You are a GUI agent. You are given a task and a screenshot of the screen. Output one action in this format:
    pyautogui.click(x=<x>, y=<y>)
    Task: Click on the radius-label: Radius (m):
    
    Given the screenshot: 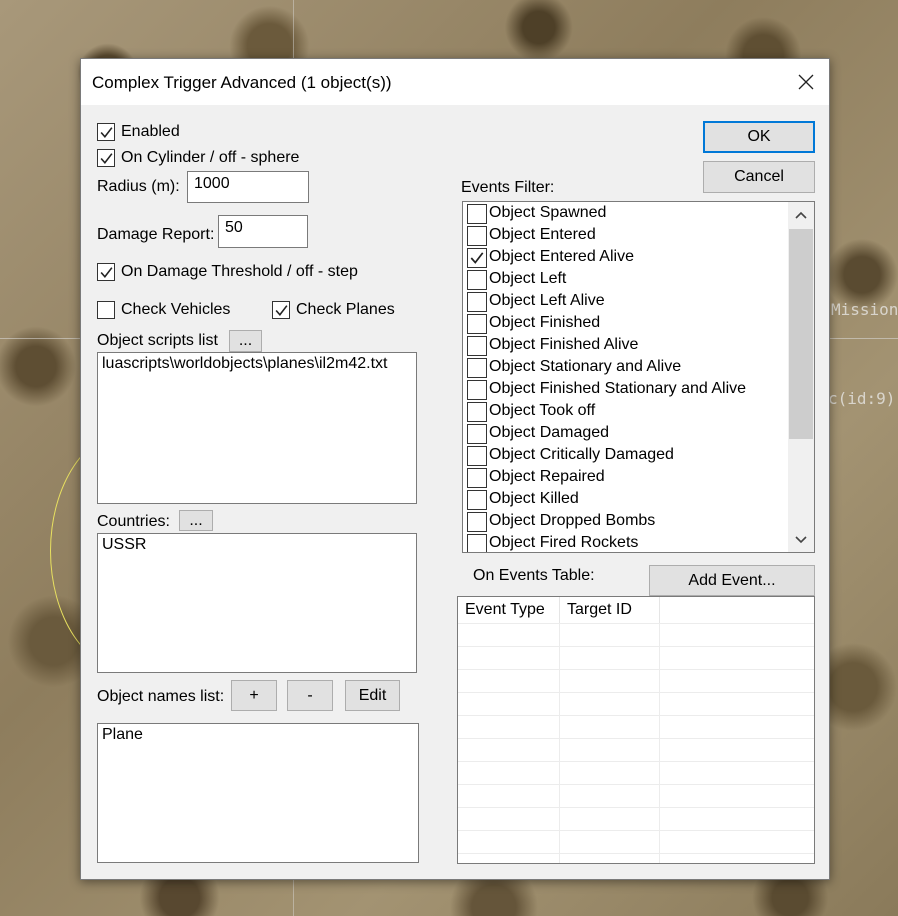 What is the action you would take?
    pyautogui.click(x=138, y=186)
    